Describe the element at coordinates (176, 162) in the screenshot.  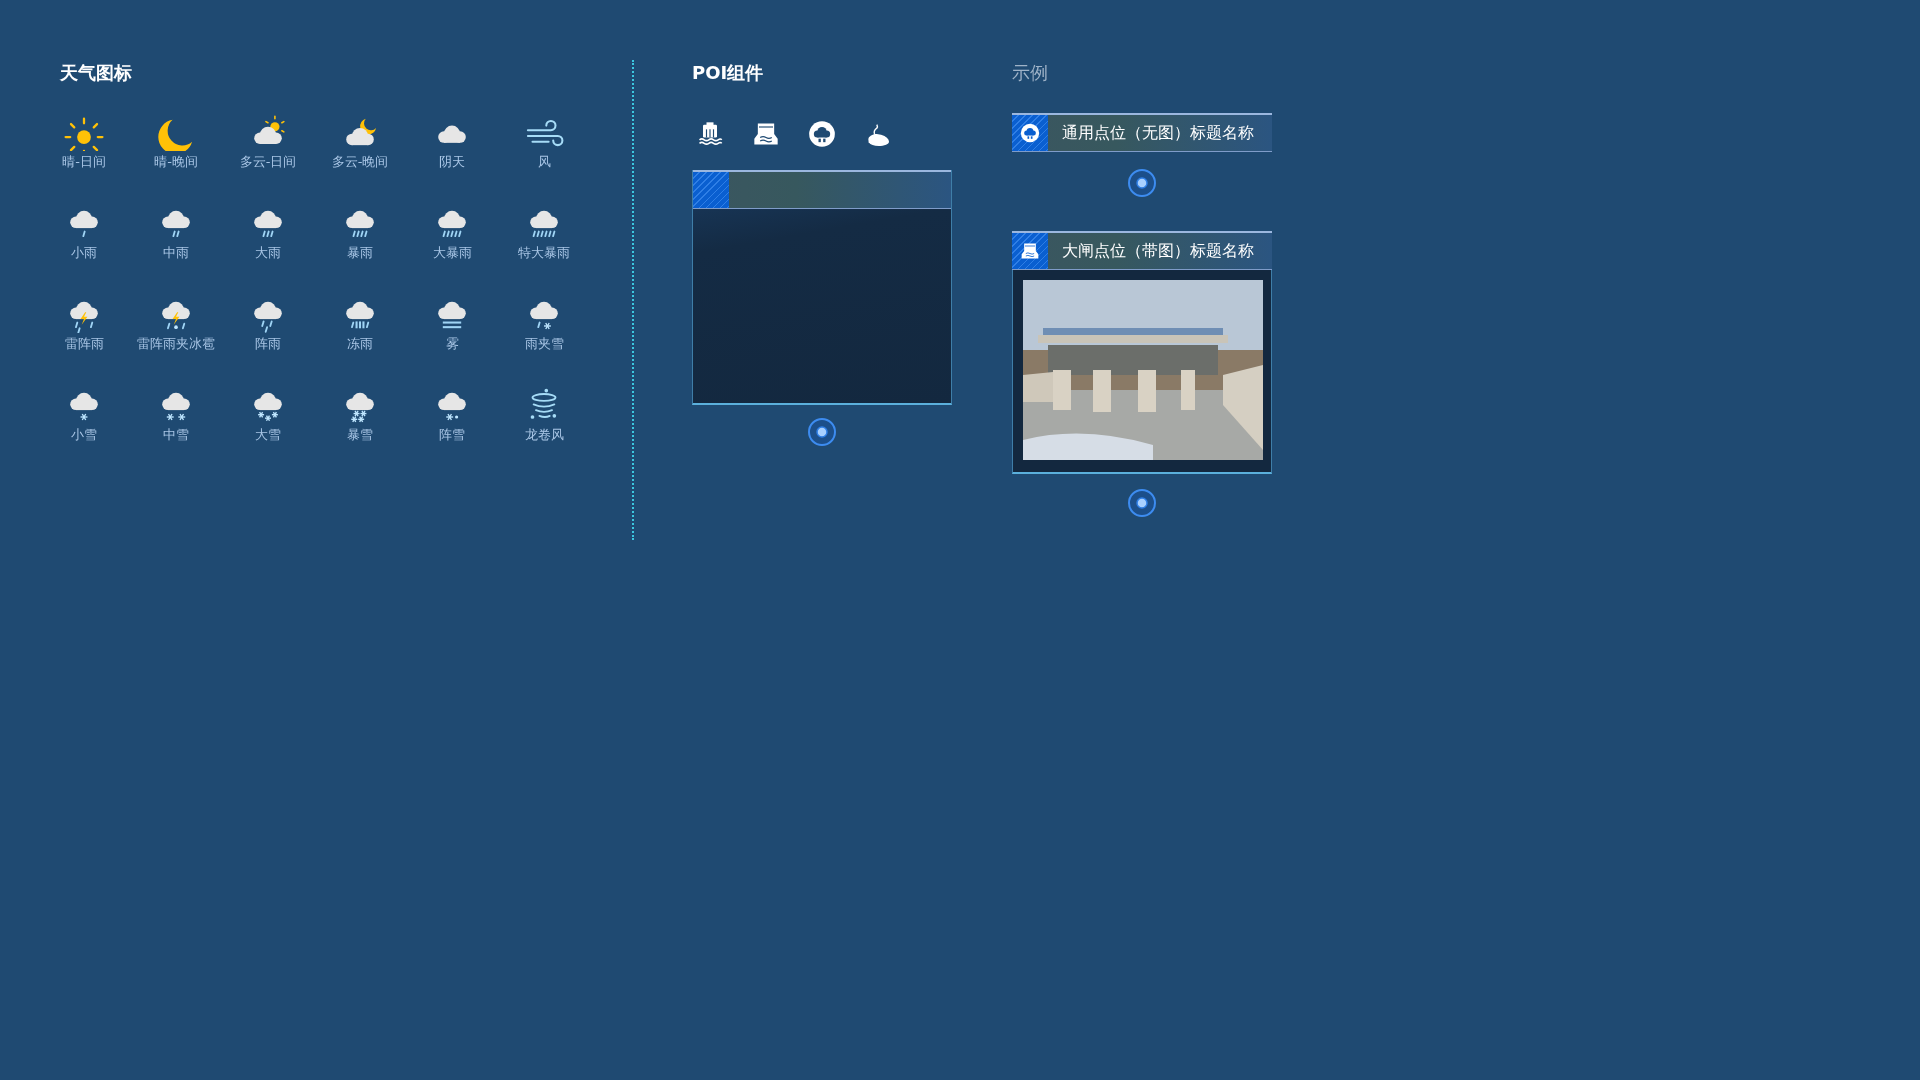
I see `icon-label: 晴-晚间` at that location.